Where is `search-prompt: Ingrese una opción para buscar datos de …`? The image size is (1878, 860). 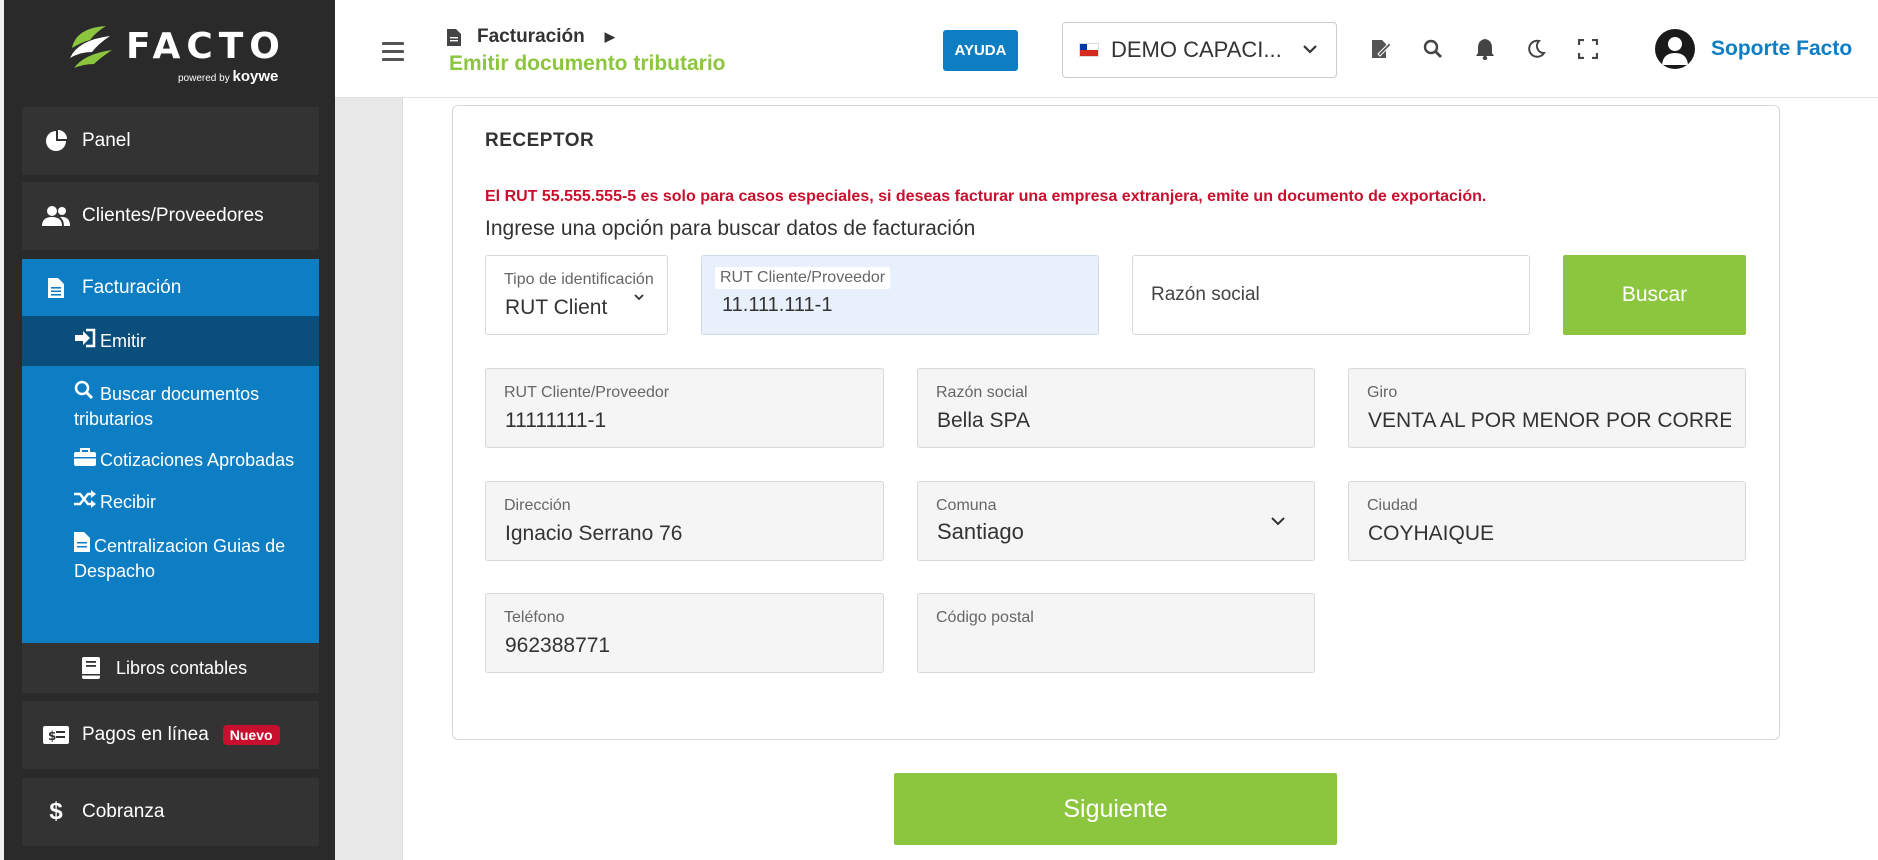 search-prompt: Ingrese una opción para buscar datos de … is located at coordinates (730, 228).